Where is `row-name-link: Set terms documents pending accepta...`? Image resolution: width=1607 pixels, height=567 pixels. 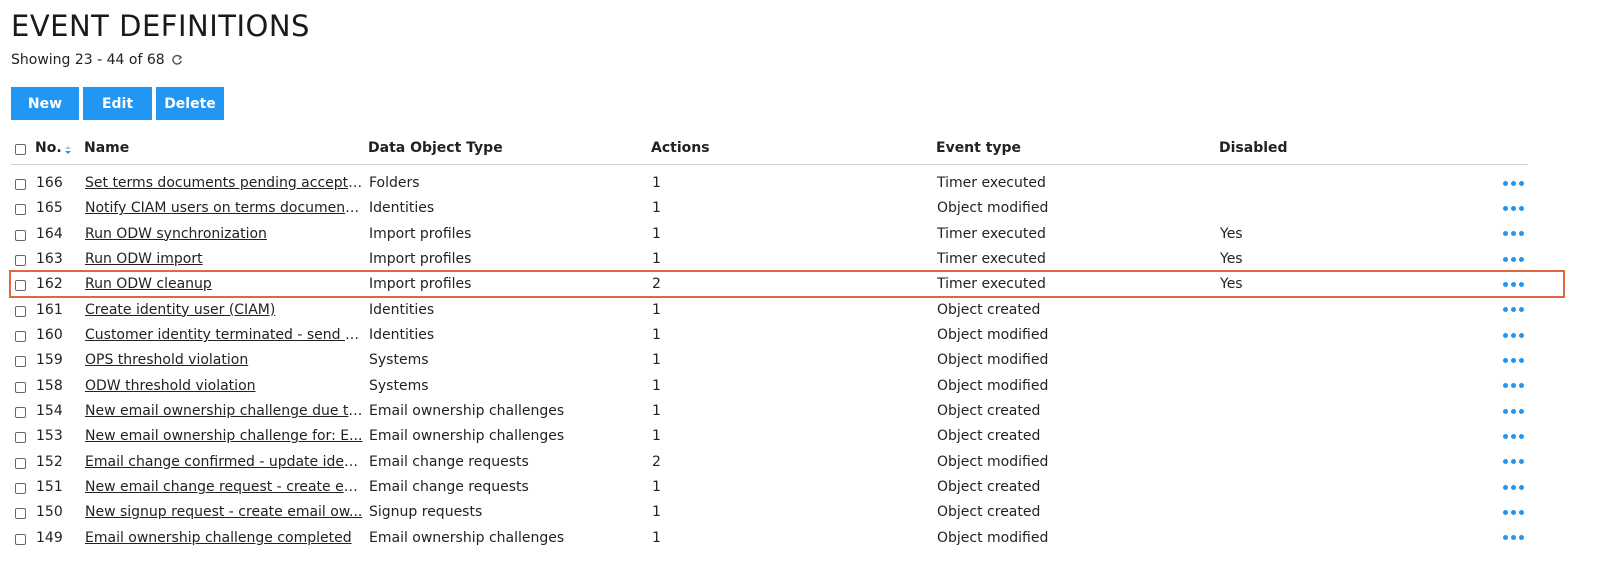
row-name-link: Set terms documents pending accepta... is located at coordinates (224, 183).